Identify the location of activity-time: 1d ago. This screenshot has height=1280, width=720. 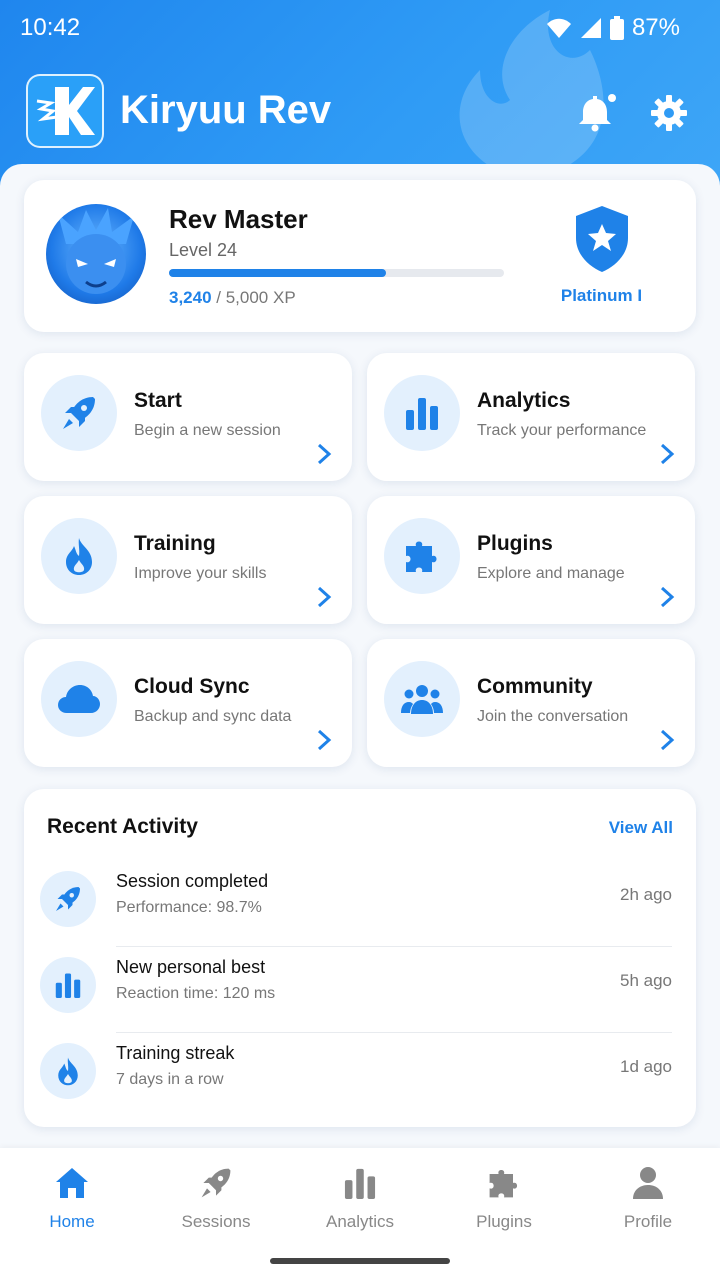
(646, 1066).